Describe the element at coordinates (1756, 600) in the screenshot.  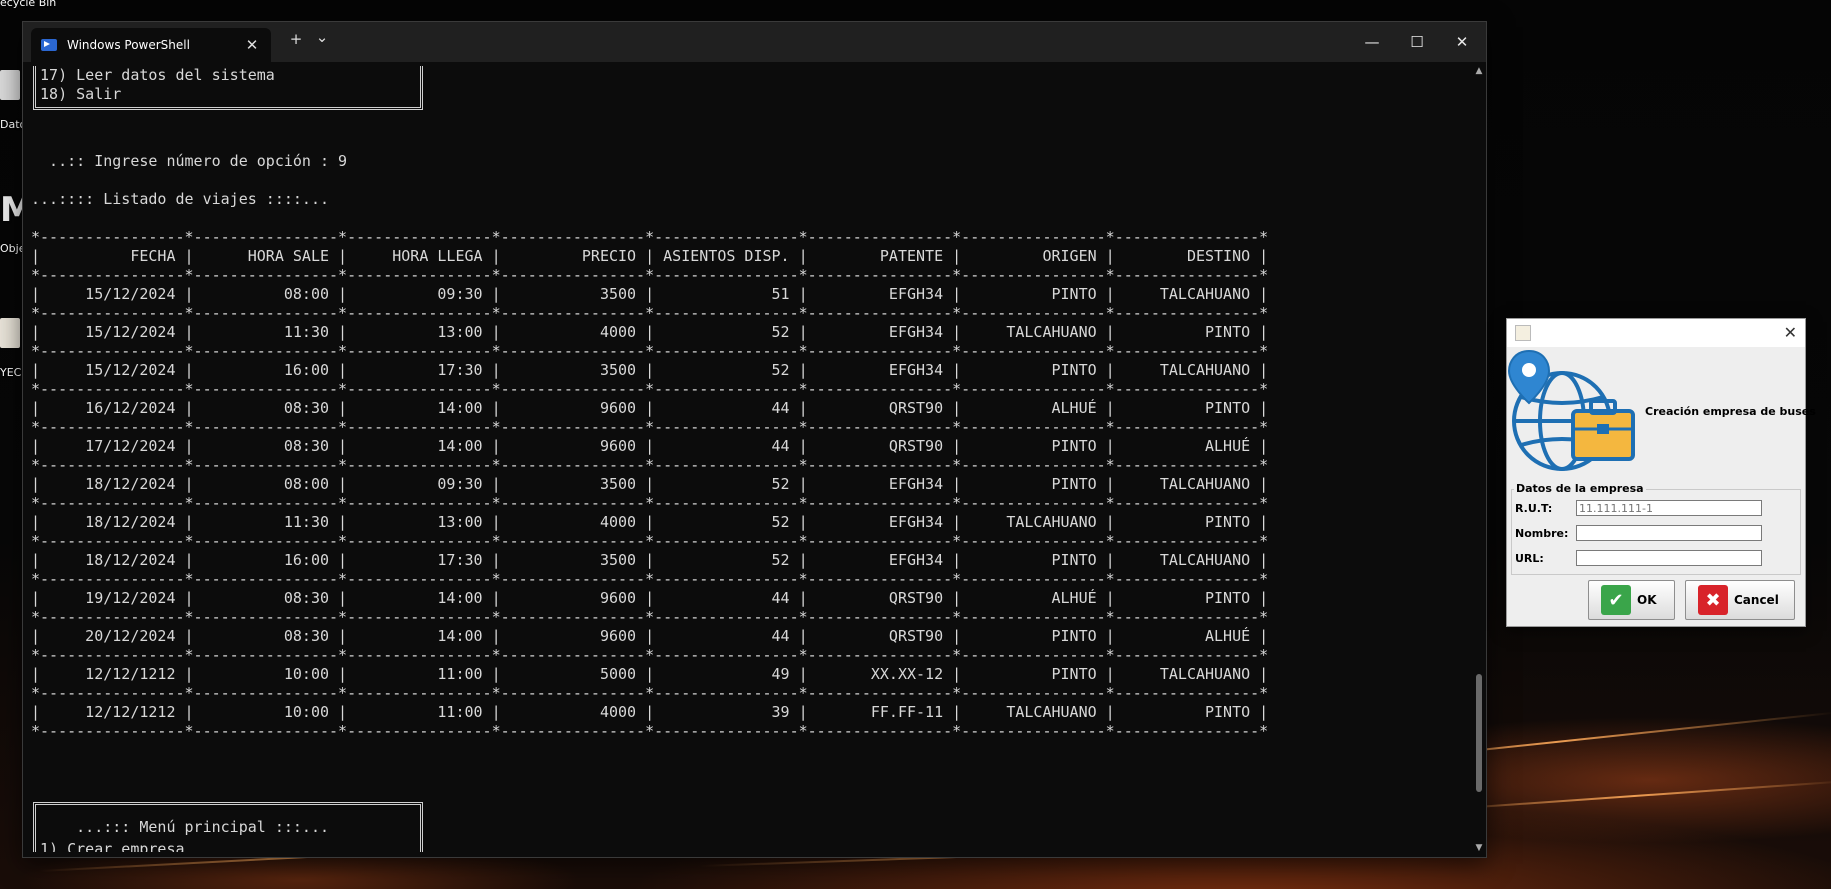
I see `cancel-label: Cancel` at that location.